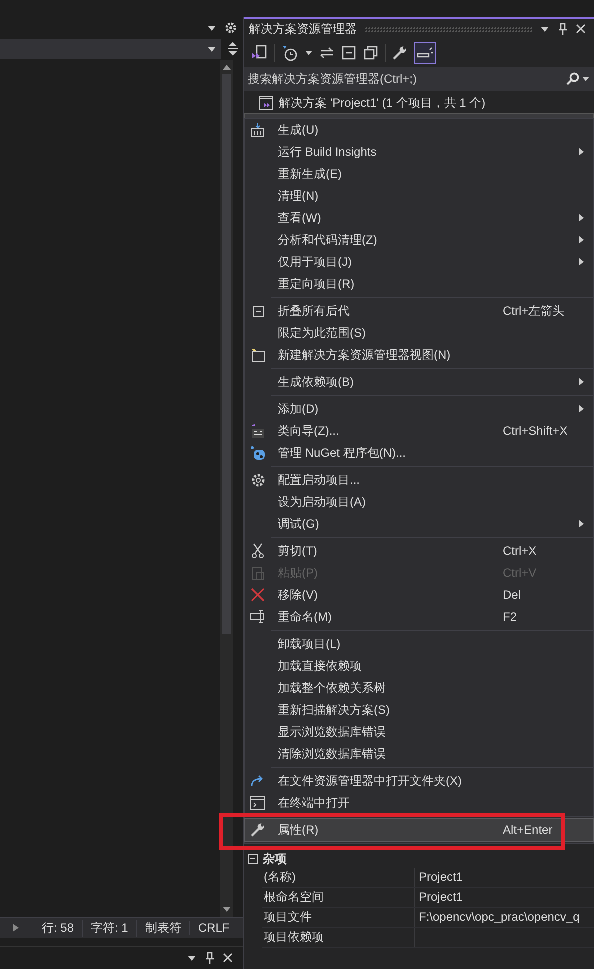 The width and height of the screenshot is (594, 969). What do you see at coordinates (338, 877) in the screenshot?
I see `property-name: (名称)` at bounding box center [338, 877].